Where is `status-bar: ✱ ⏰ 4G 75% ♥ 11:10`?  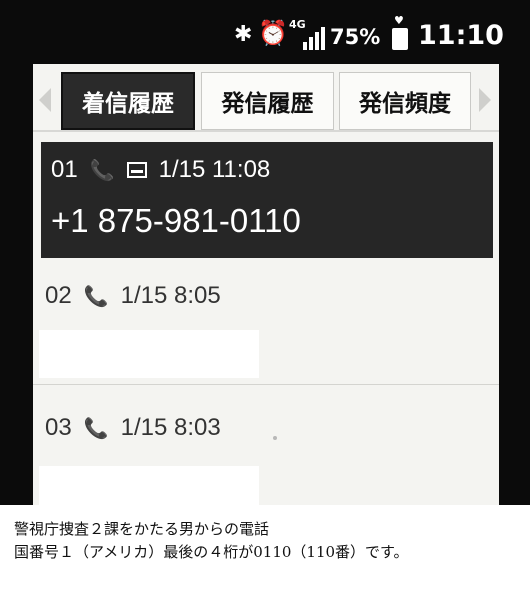 status-bar: ✱ ⏰ 4G 75% ♥ 11:10 is located at coordinates (265, 32).